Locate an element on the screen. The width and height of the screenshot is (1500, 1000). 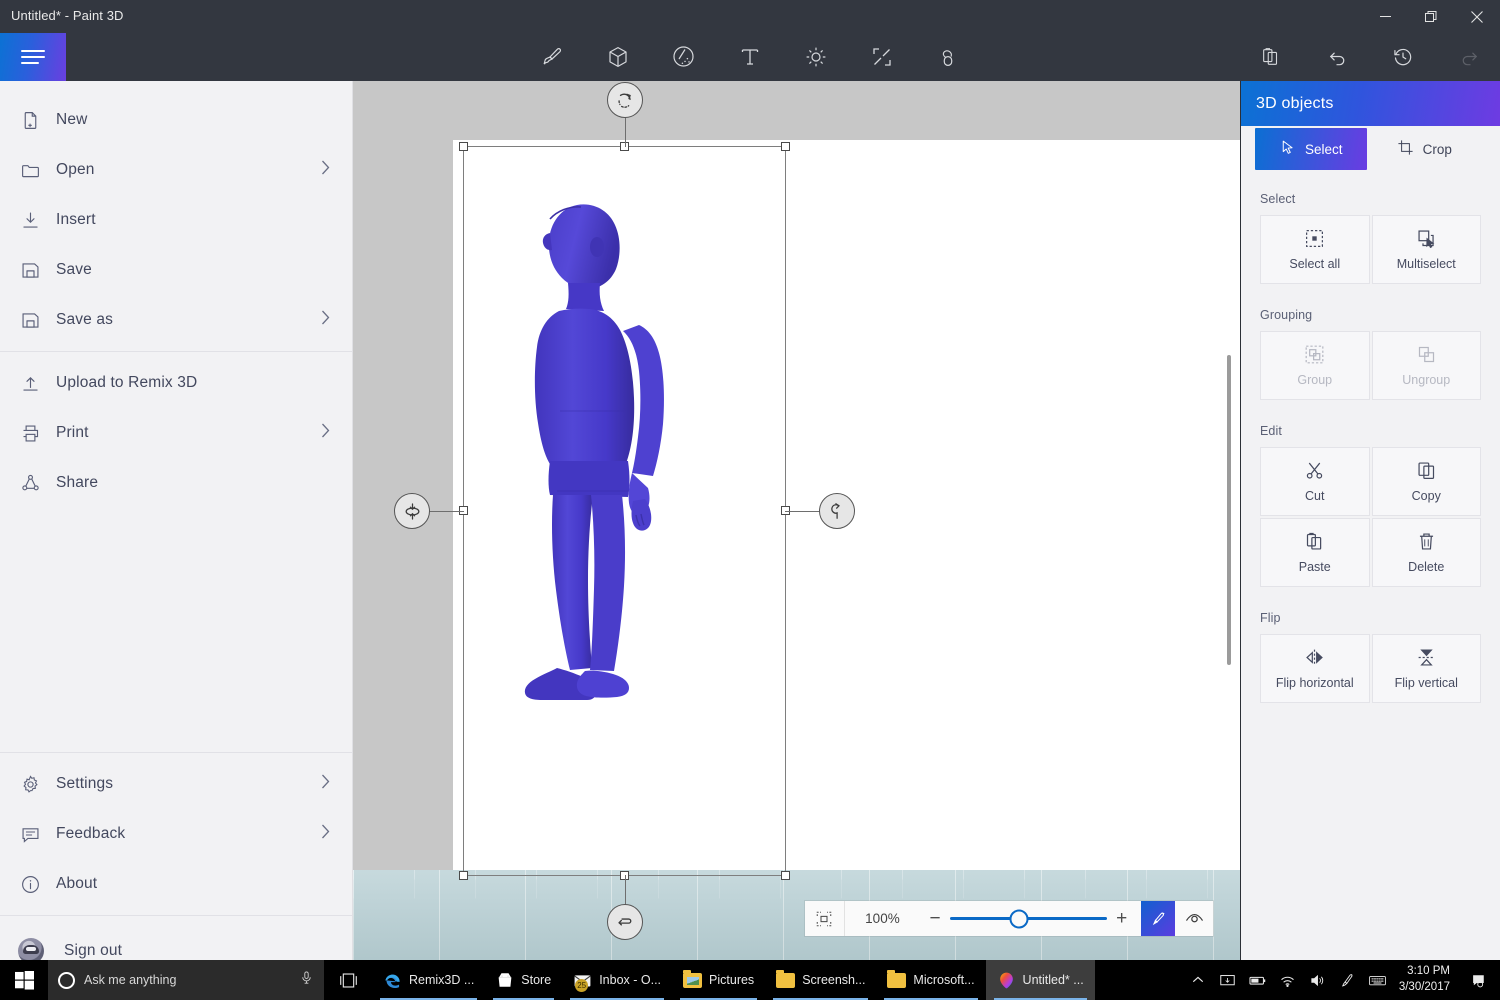
3d-shapes-icon is located at coordinates (618, 57).